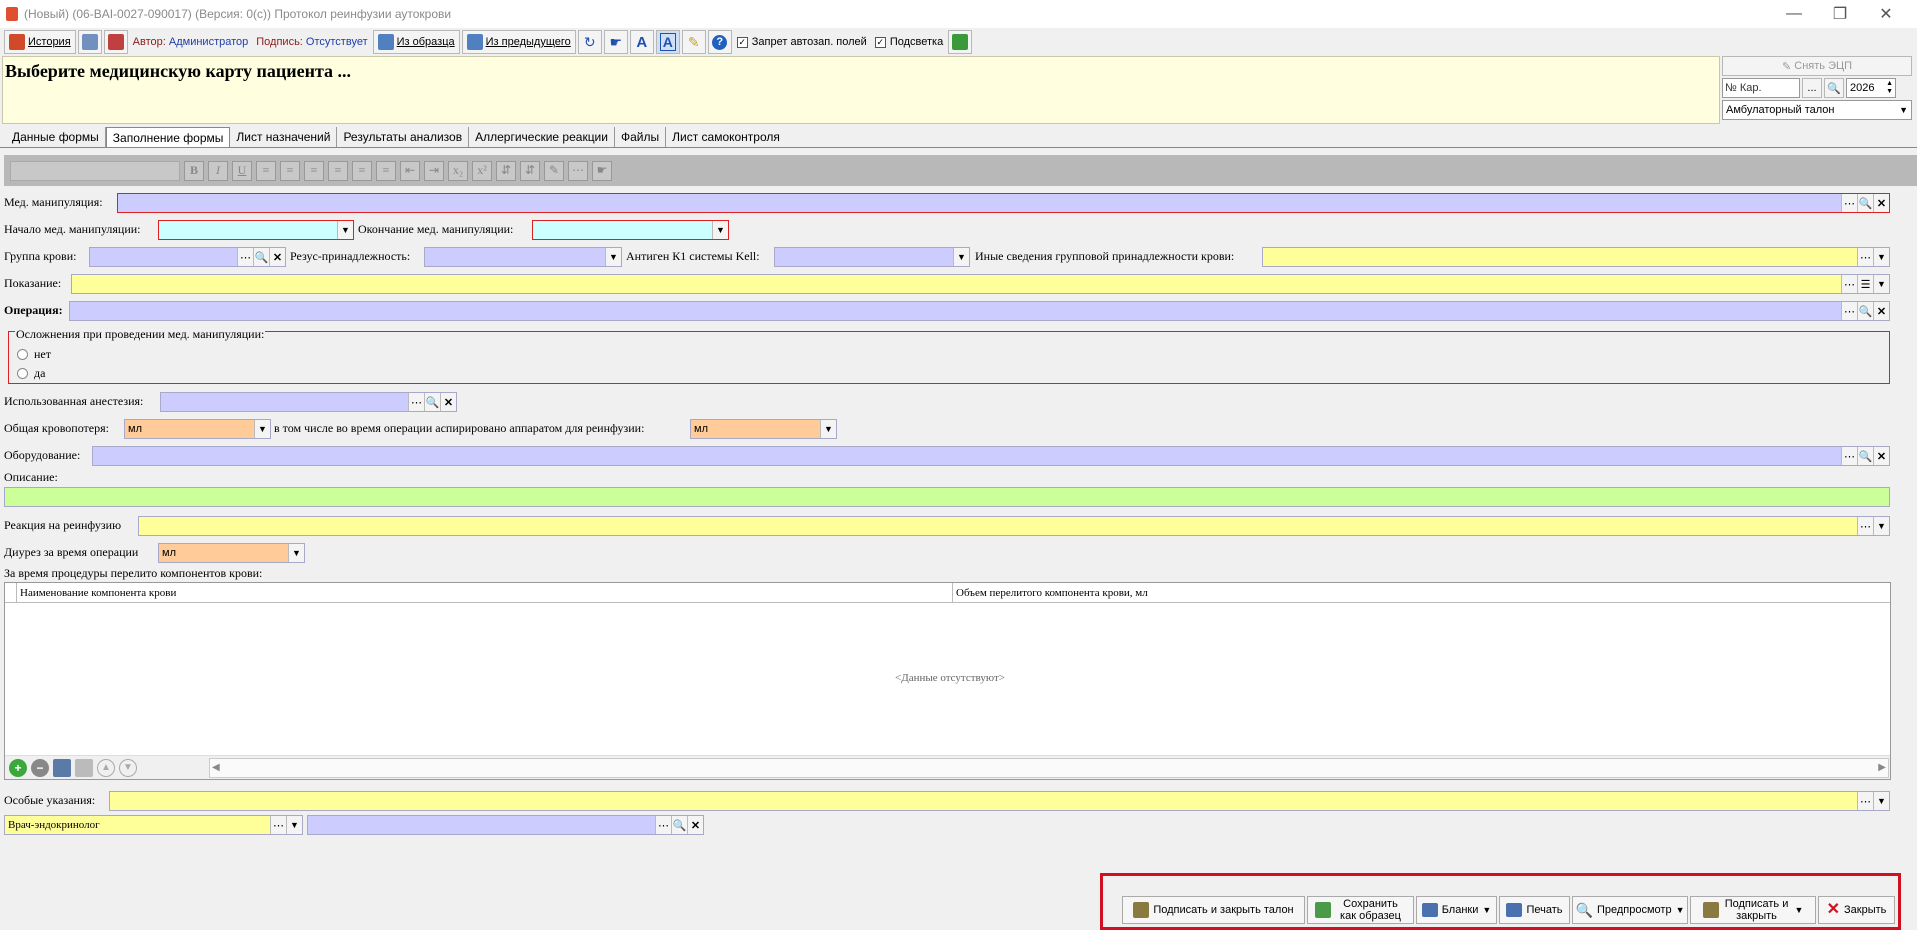  Describe the element at coordinates (84, 767) in the screenshot. I see `save-row-icon` at that location.